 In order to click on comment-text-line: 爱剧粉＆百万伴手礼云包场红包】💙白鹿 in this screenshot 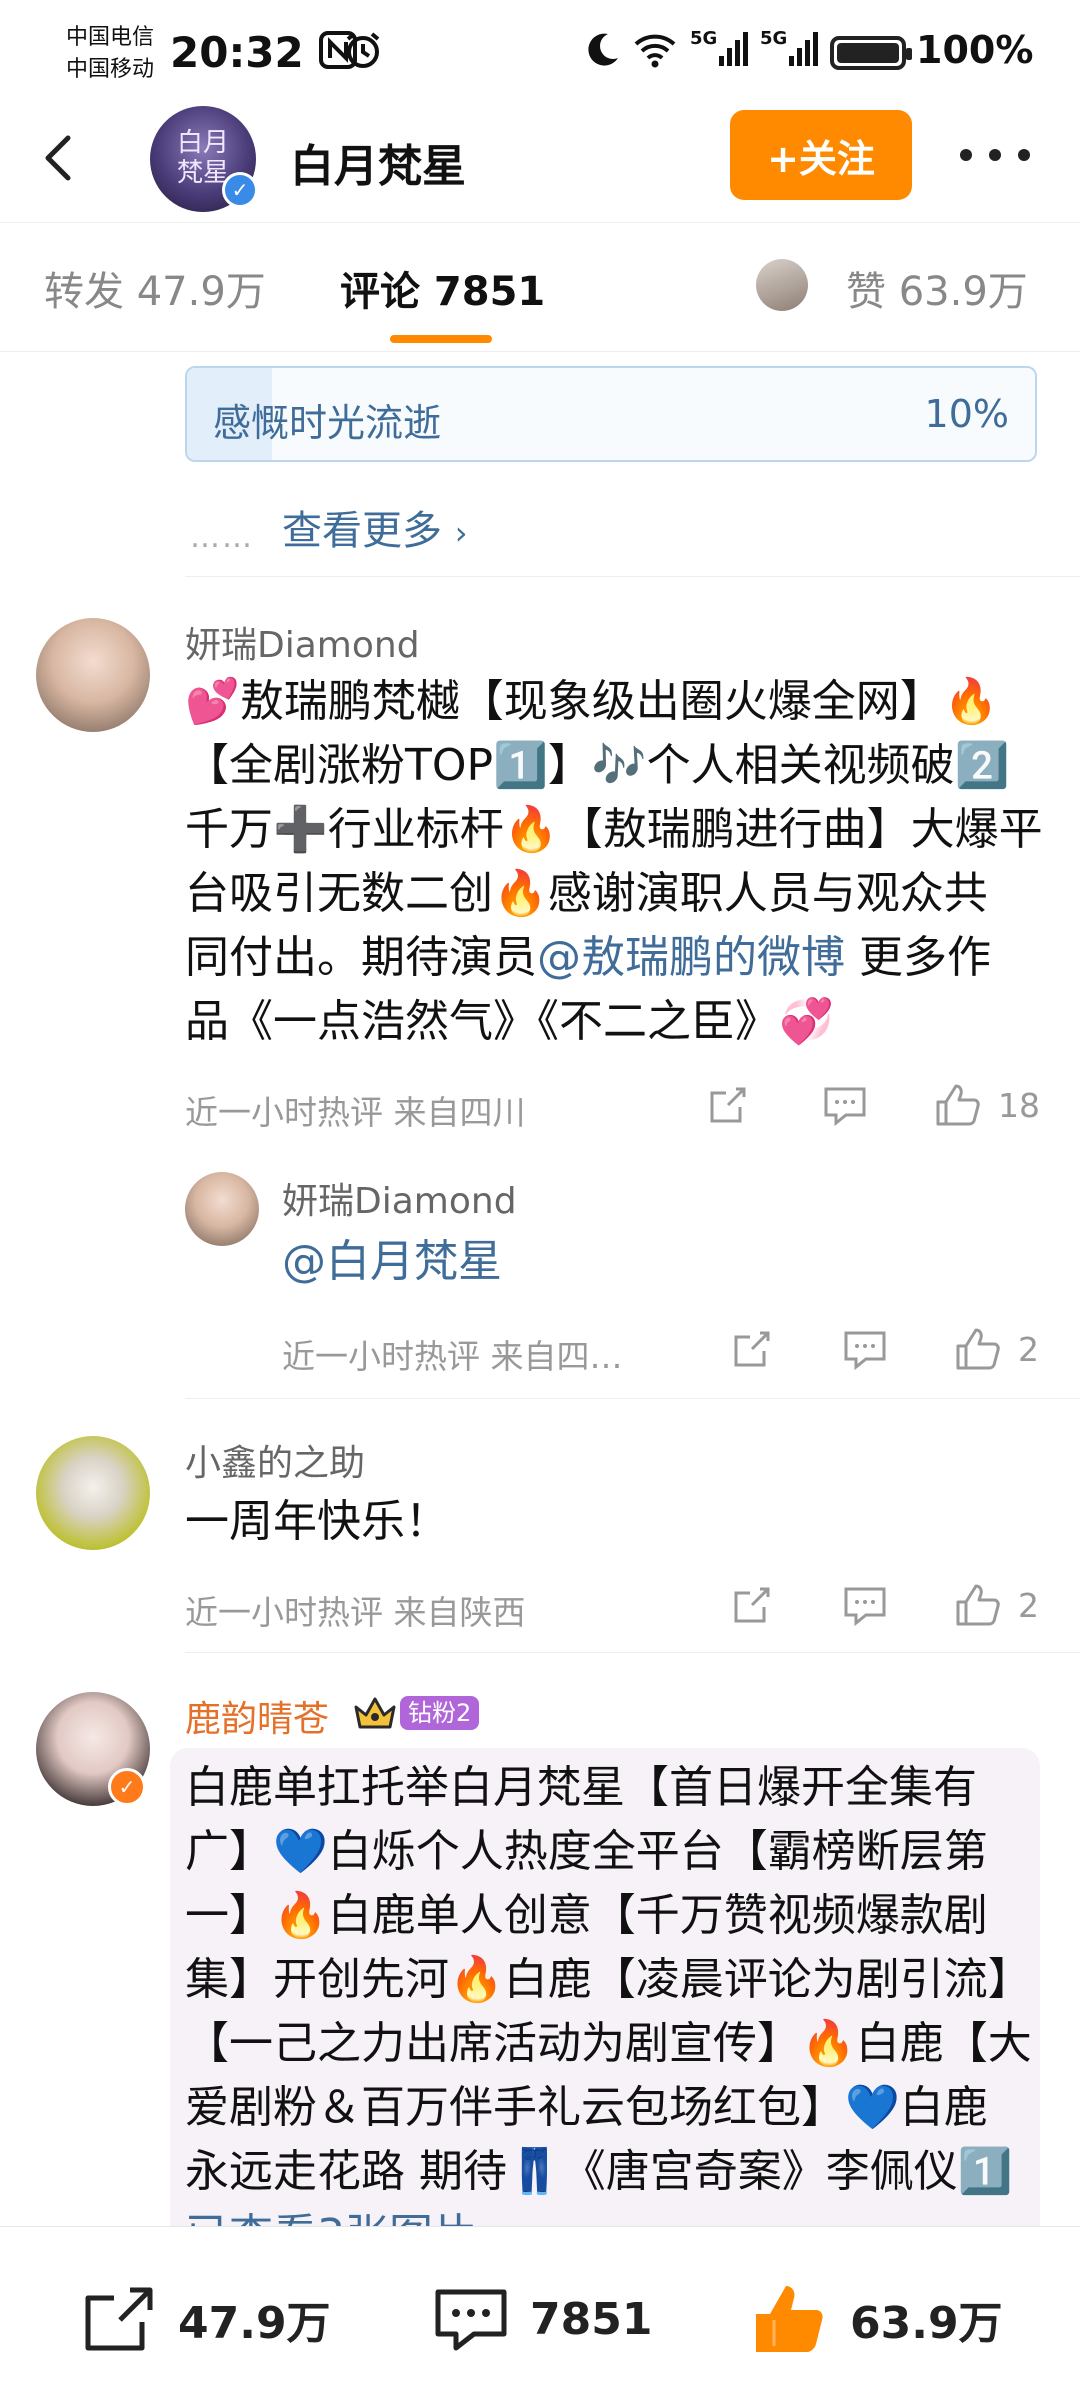, I will do `click(586, 2107)`.